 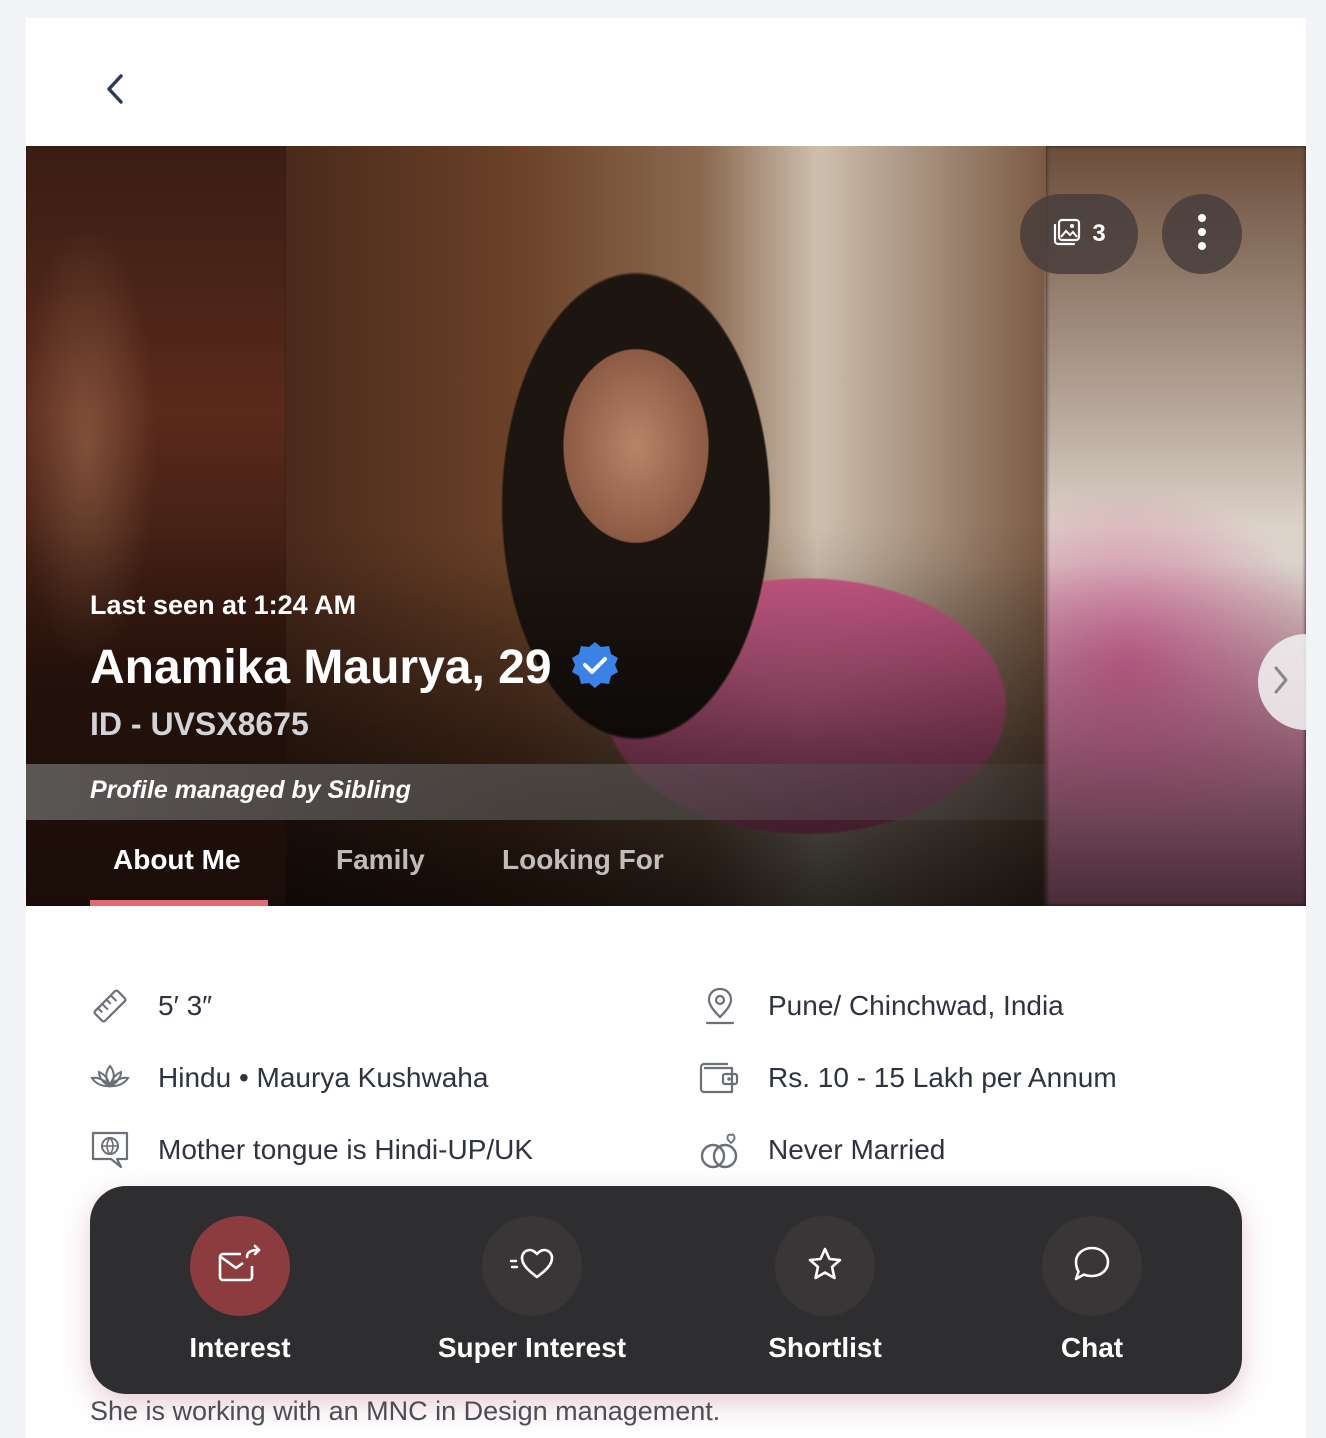 I want to click on photo-count: 3, so click(x=1099, y=233).